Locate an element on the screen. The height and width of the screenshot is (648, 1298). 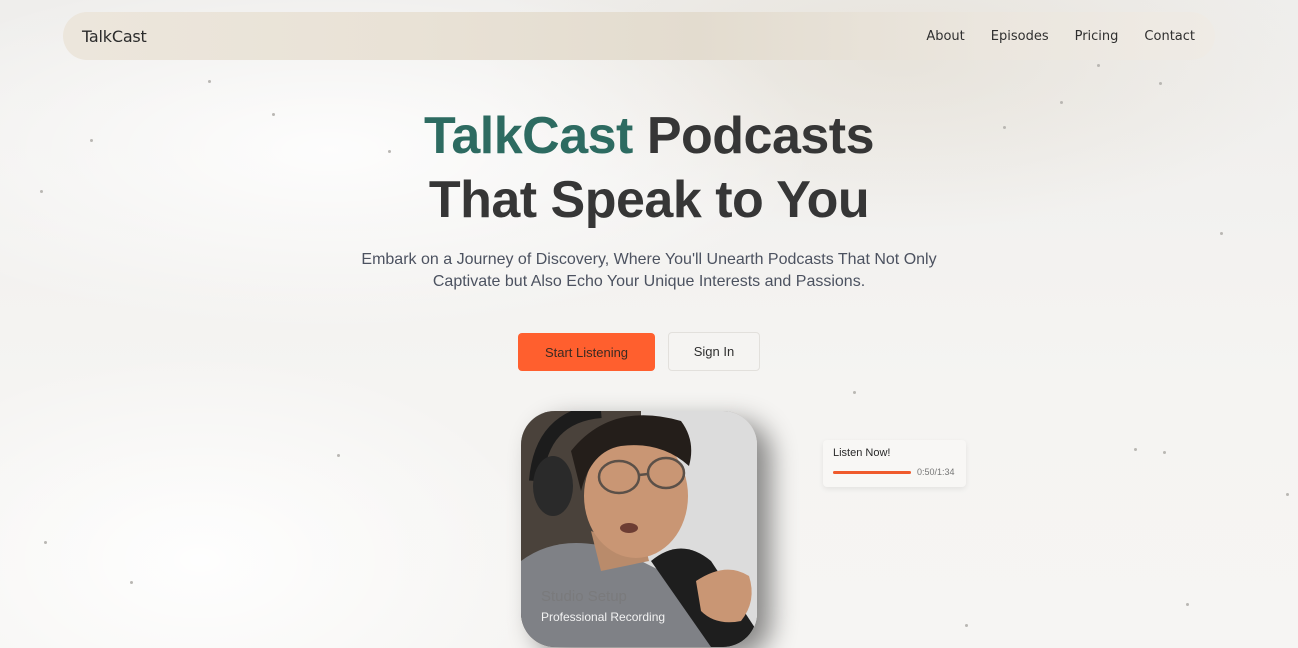
player-label: Listen Now! is located at coordinates (862, 453).